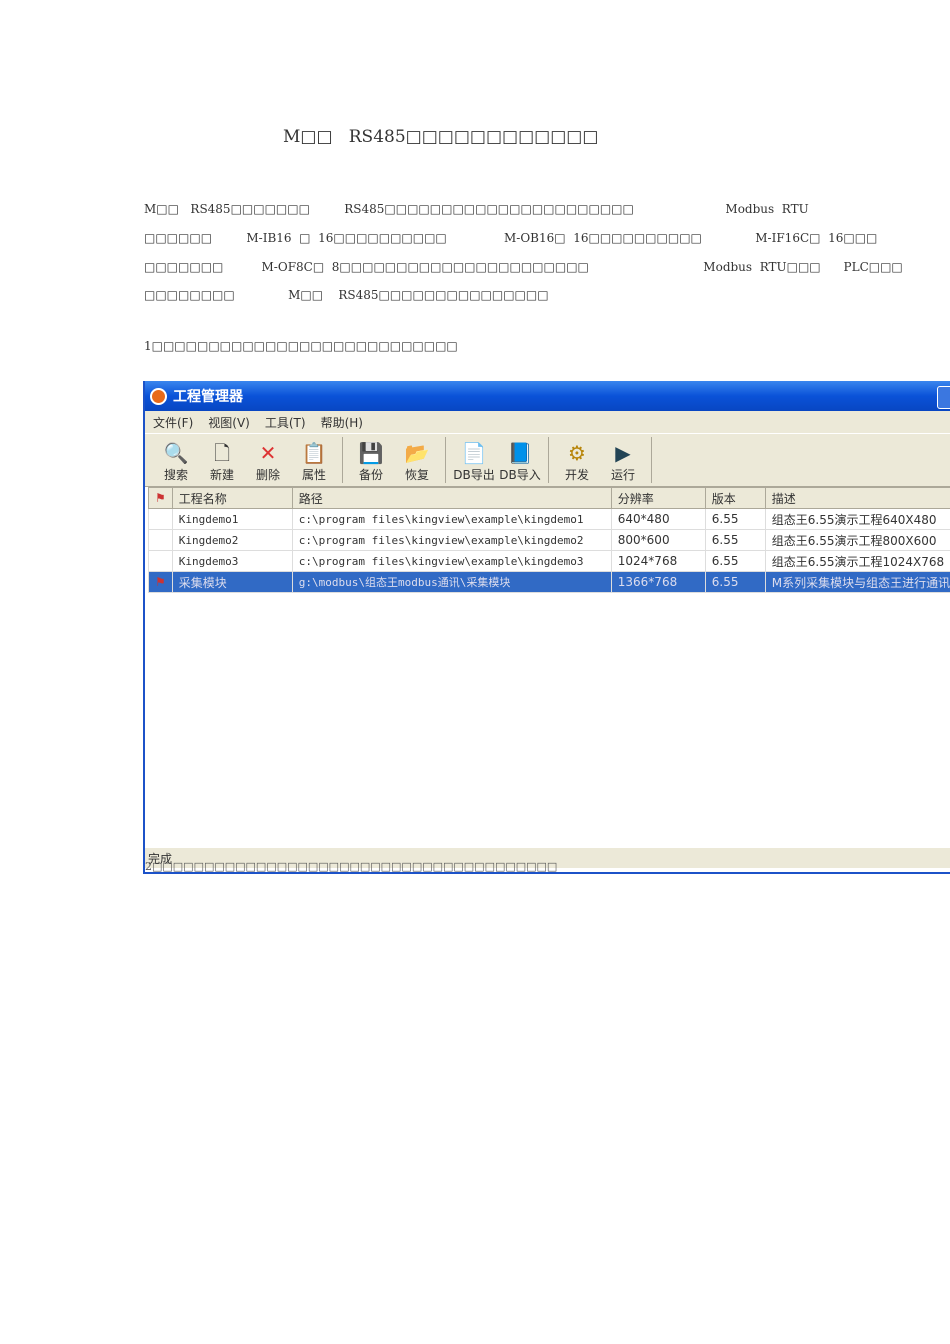 This screenshot has height=1344, width=950. I want to click on menu-view: 视图(V), so click(229, 422).